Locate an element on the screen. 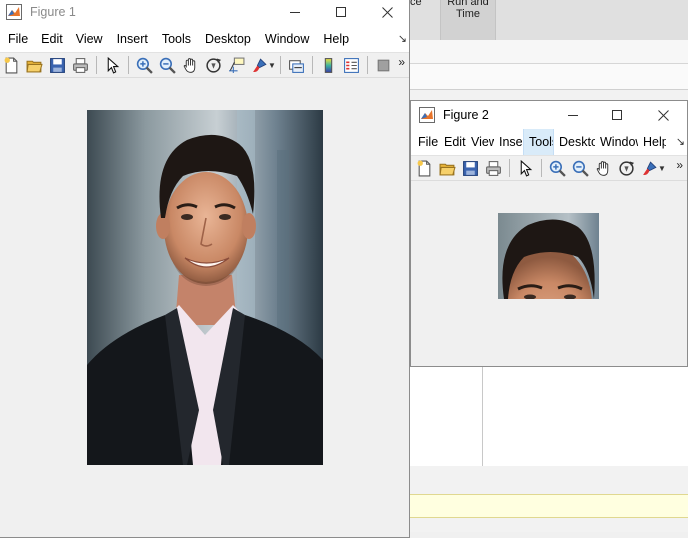 The width and height of the screenshot is (688, 538). data-cursor-button is located at coordinates (236, 65).